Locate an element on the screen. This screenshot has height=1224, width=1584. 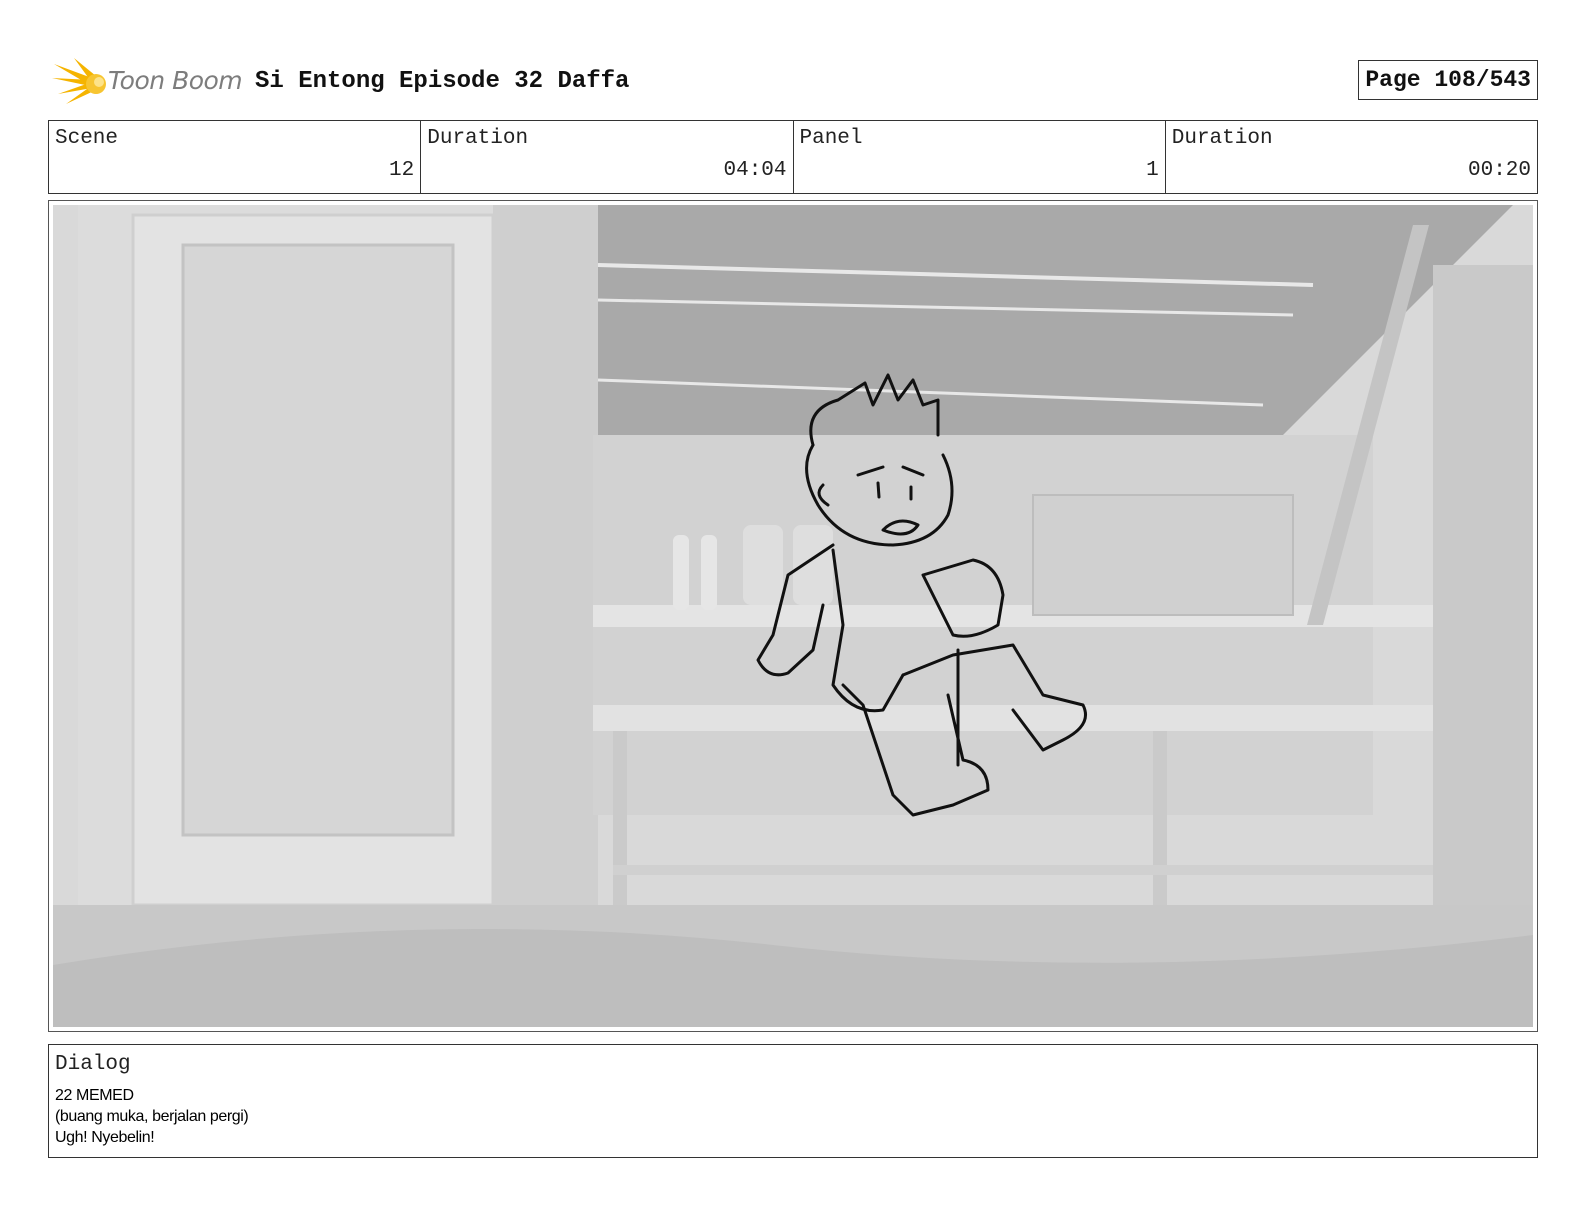
dialog-line-direction: (buang muka, berjalan pergi) is located at coordinates (152, 1116).